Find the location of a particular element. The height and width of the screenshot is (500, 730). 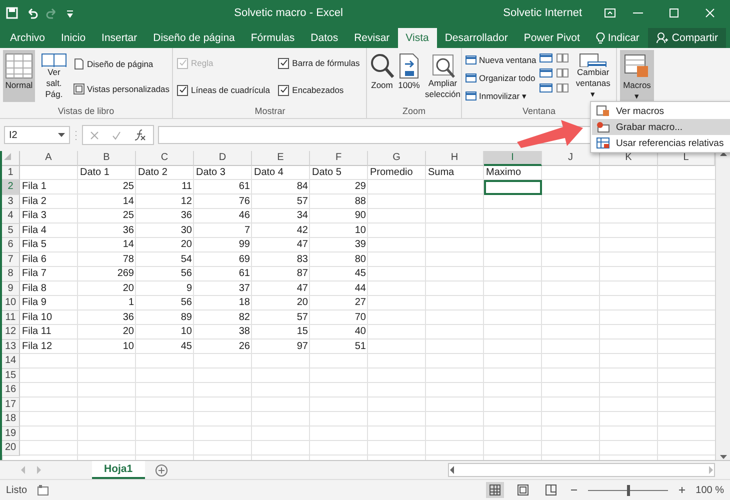

account-name: Solvetic Internet is located at coordinates (542, 13).